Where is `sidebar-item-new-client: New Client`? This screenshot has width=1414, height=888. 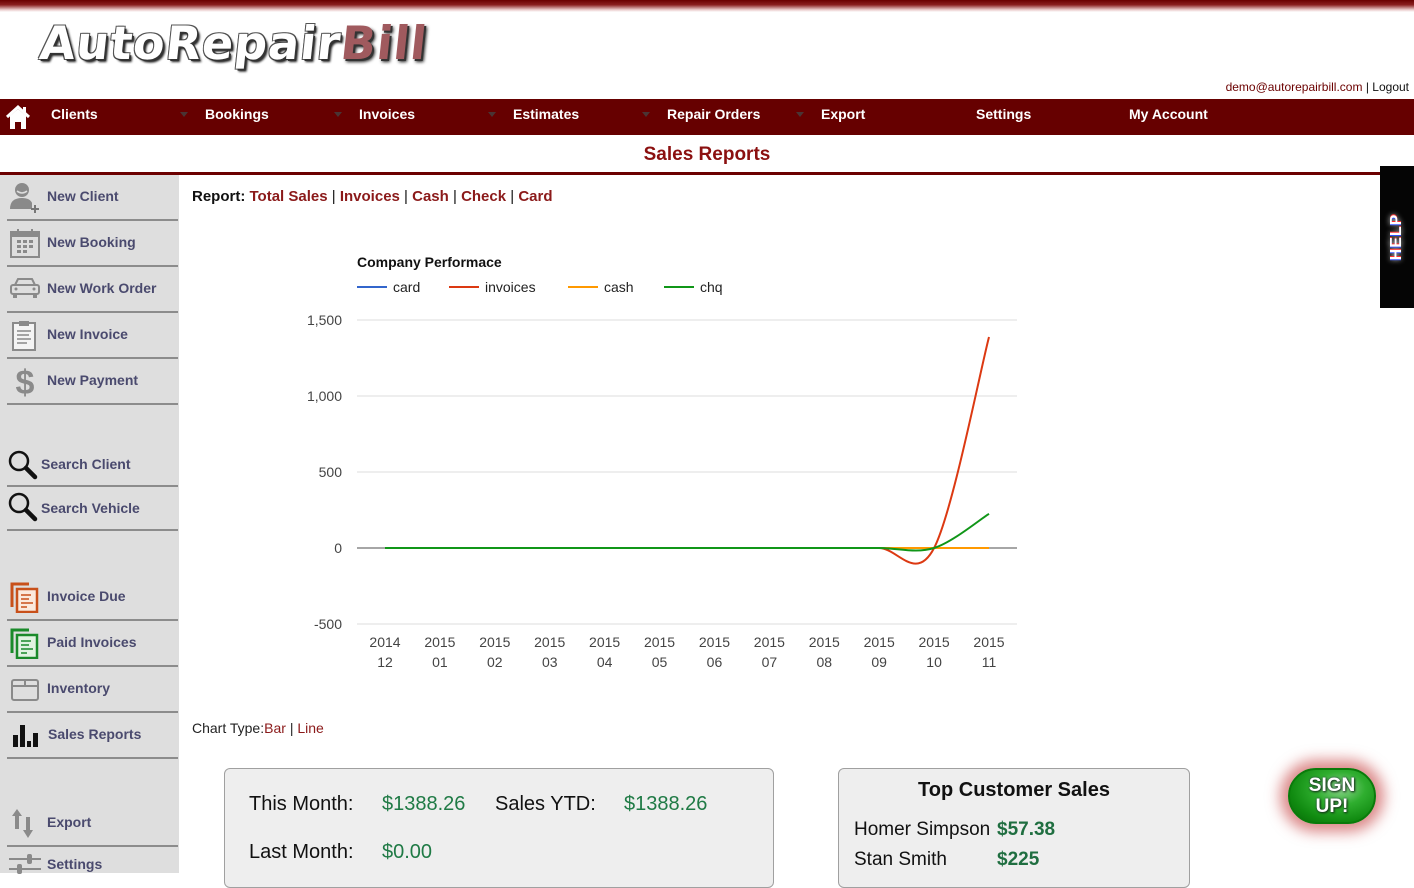
sidebar-item-new-client: New Client is located at coordinates (92, 198).